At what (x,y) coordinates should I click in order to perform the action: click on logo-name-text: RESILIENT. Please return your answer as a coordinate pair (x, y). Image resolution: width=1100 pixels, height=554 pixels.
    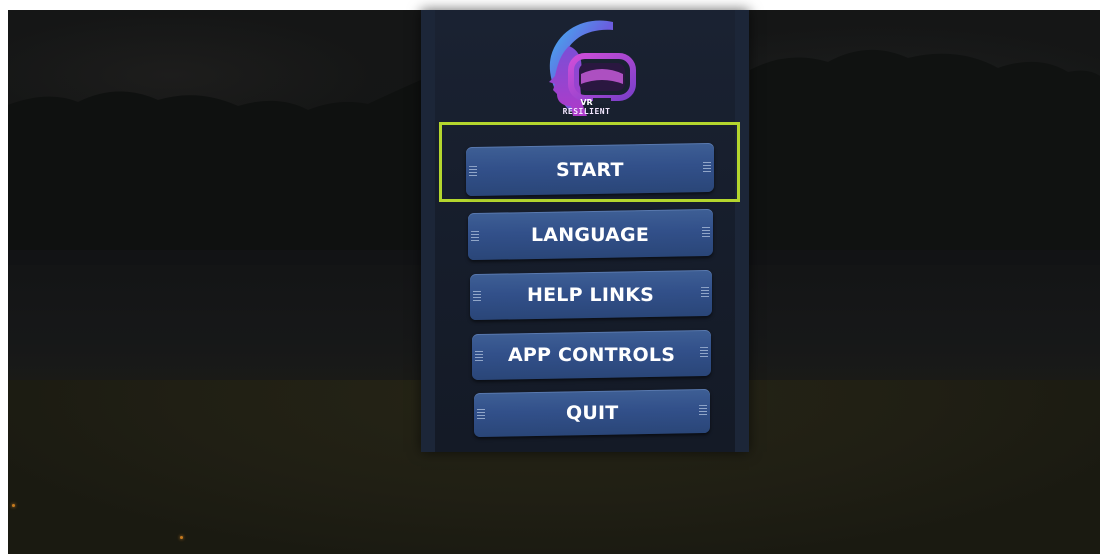
    Looking at the image, I should click on (586, 111).